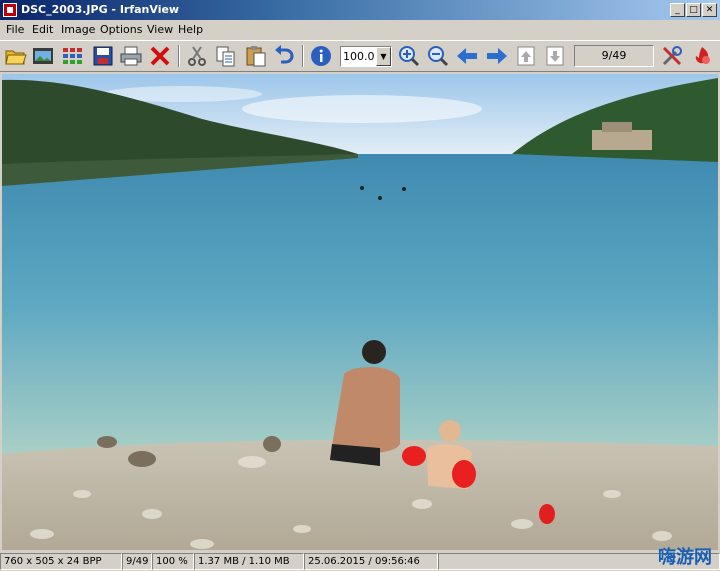  Describe the element at coordinates (256, 56) in the screenshot. I see `paste-icon` at that location.